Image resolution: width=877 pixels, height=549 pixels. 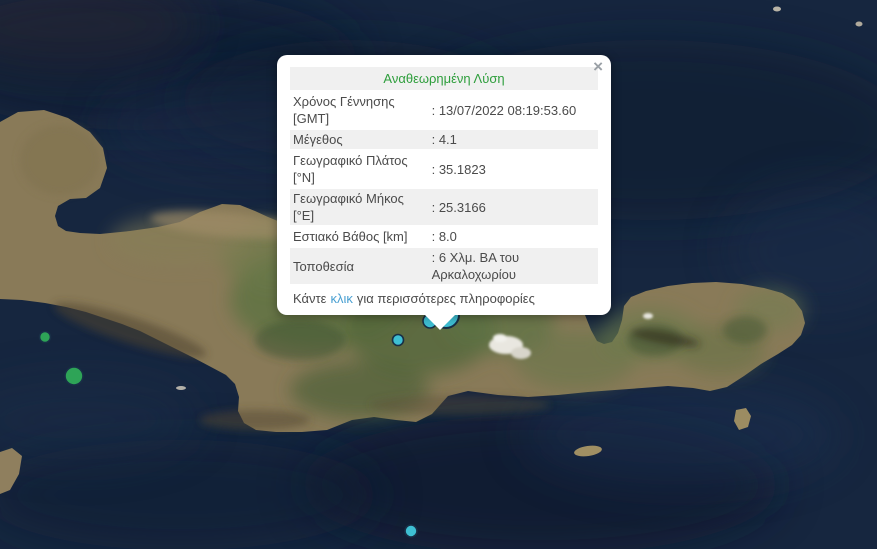 What do you see at coordinates (310, 298) in the screenshot?
I see `footer-text-prefix: Κάντε` at bounding box center [310, 298].